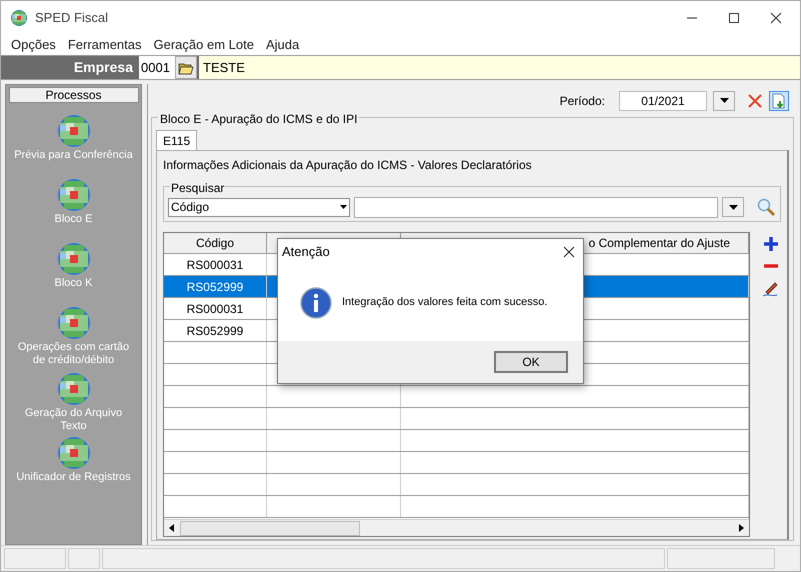 The width and height of the screenshot is (801, 572). What do you see at coordinates (348, 165) in the screenshot?
I see `section-title: Informações Adicionais da Apuração do ICMS - Valores Declaratórios` at bounding box center [348, 165].